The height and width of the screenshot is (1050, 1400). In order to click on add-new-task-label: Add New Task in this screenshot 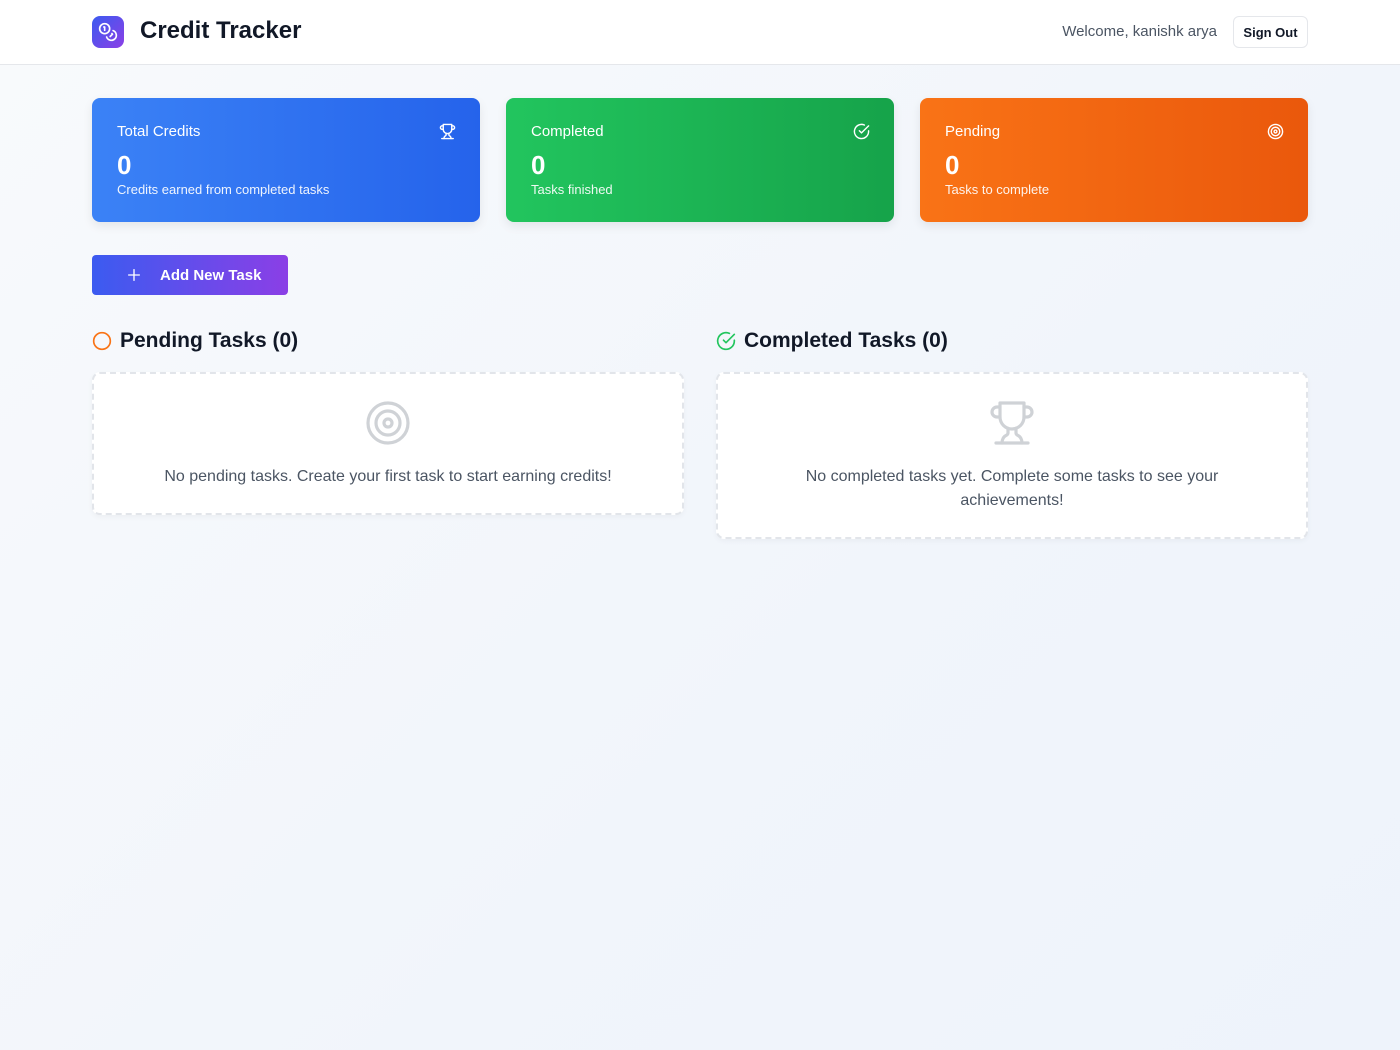, I will do `click(211, 275)`.